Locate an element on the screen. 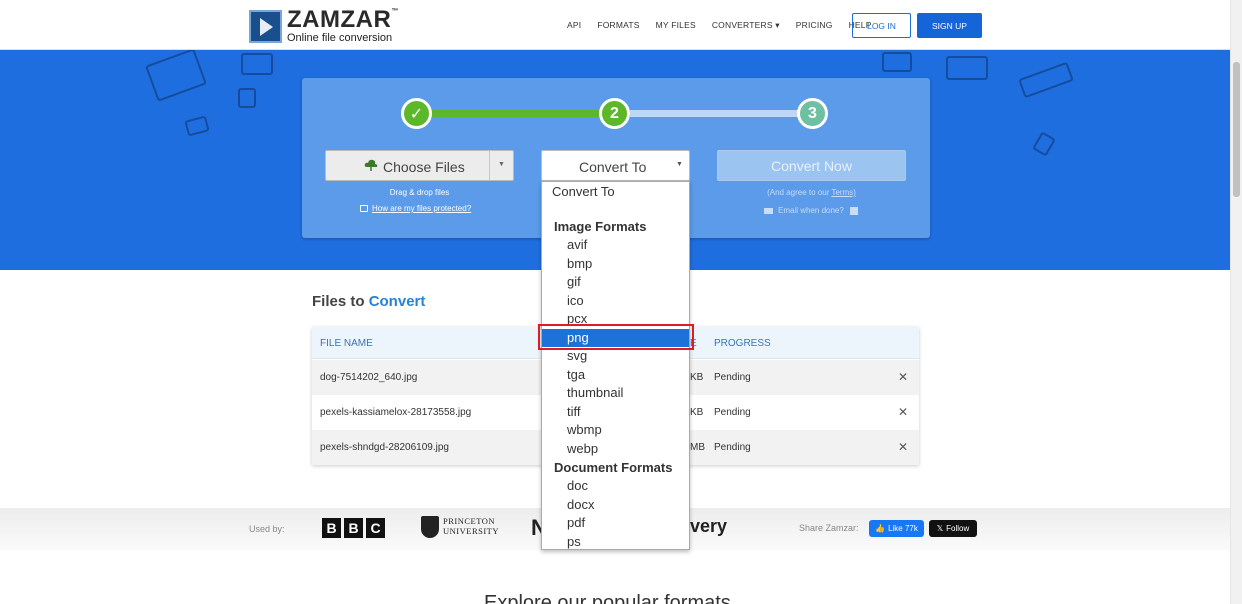  choose-files-label: Choose Files is located at coordinates (424, 167).